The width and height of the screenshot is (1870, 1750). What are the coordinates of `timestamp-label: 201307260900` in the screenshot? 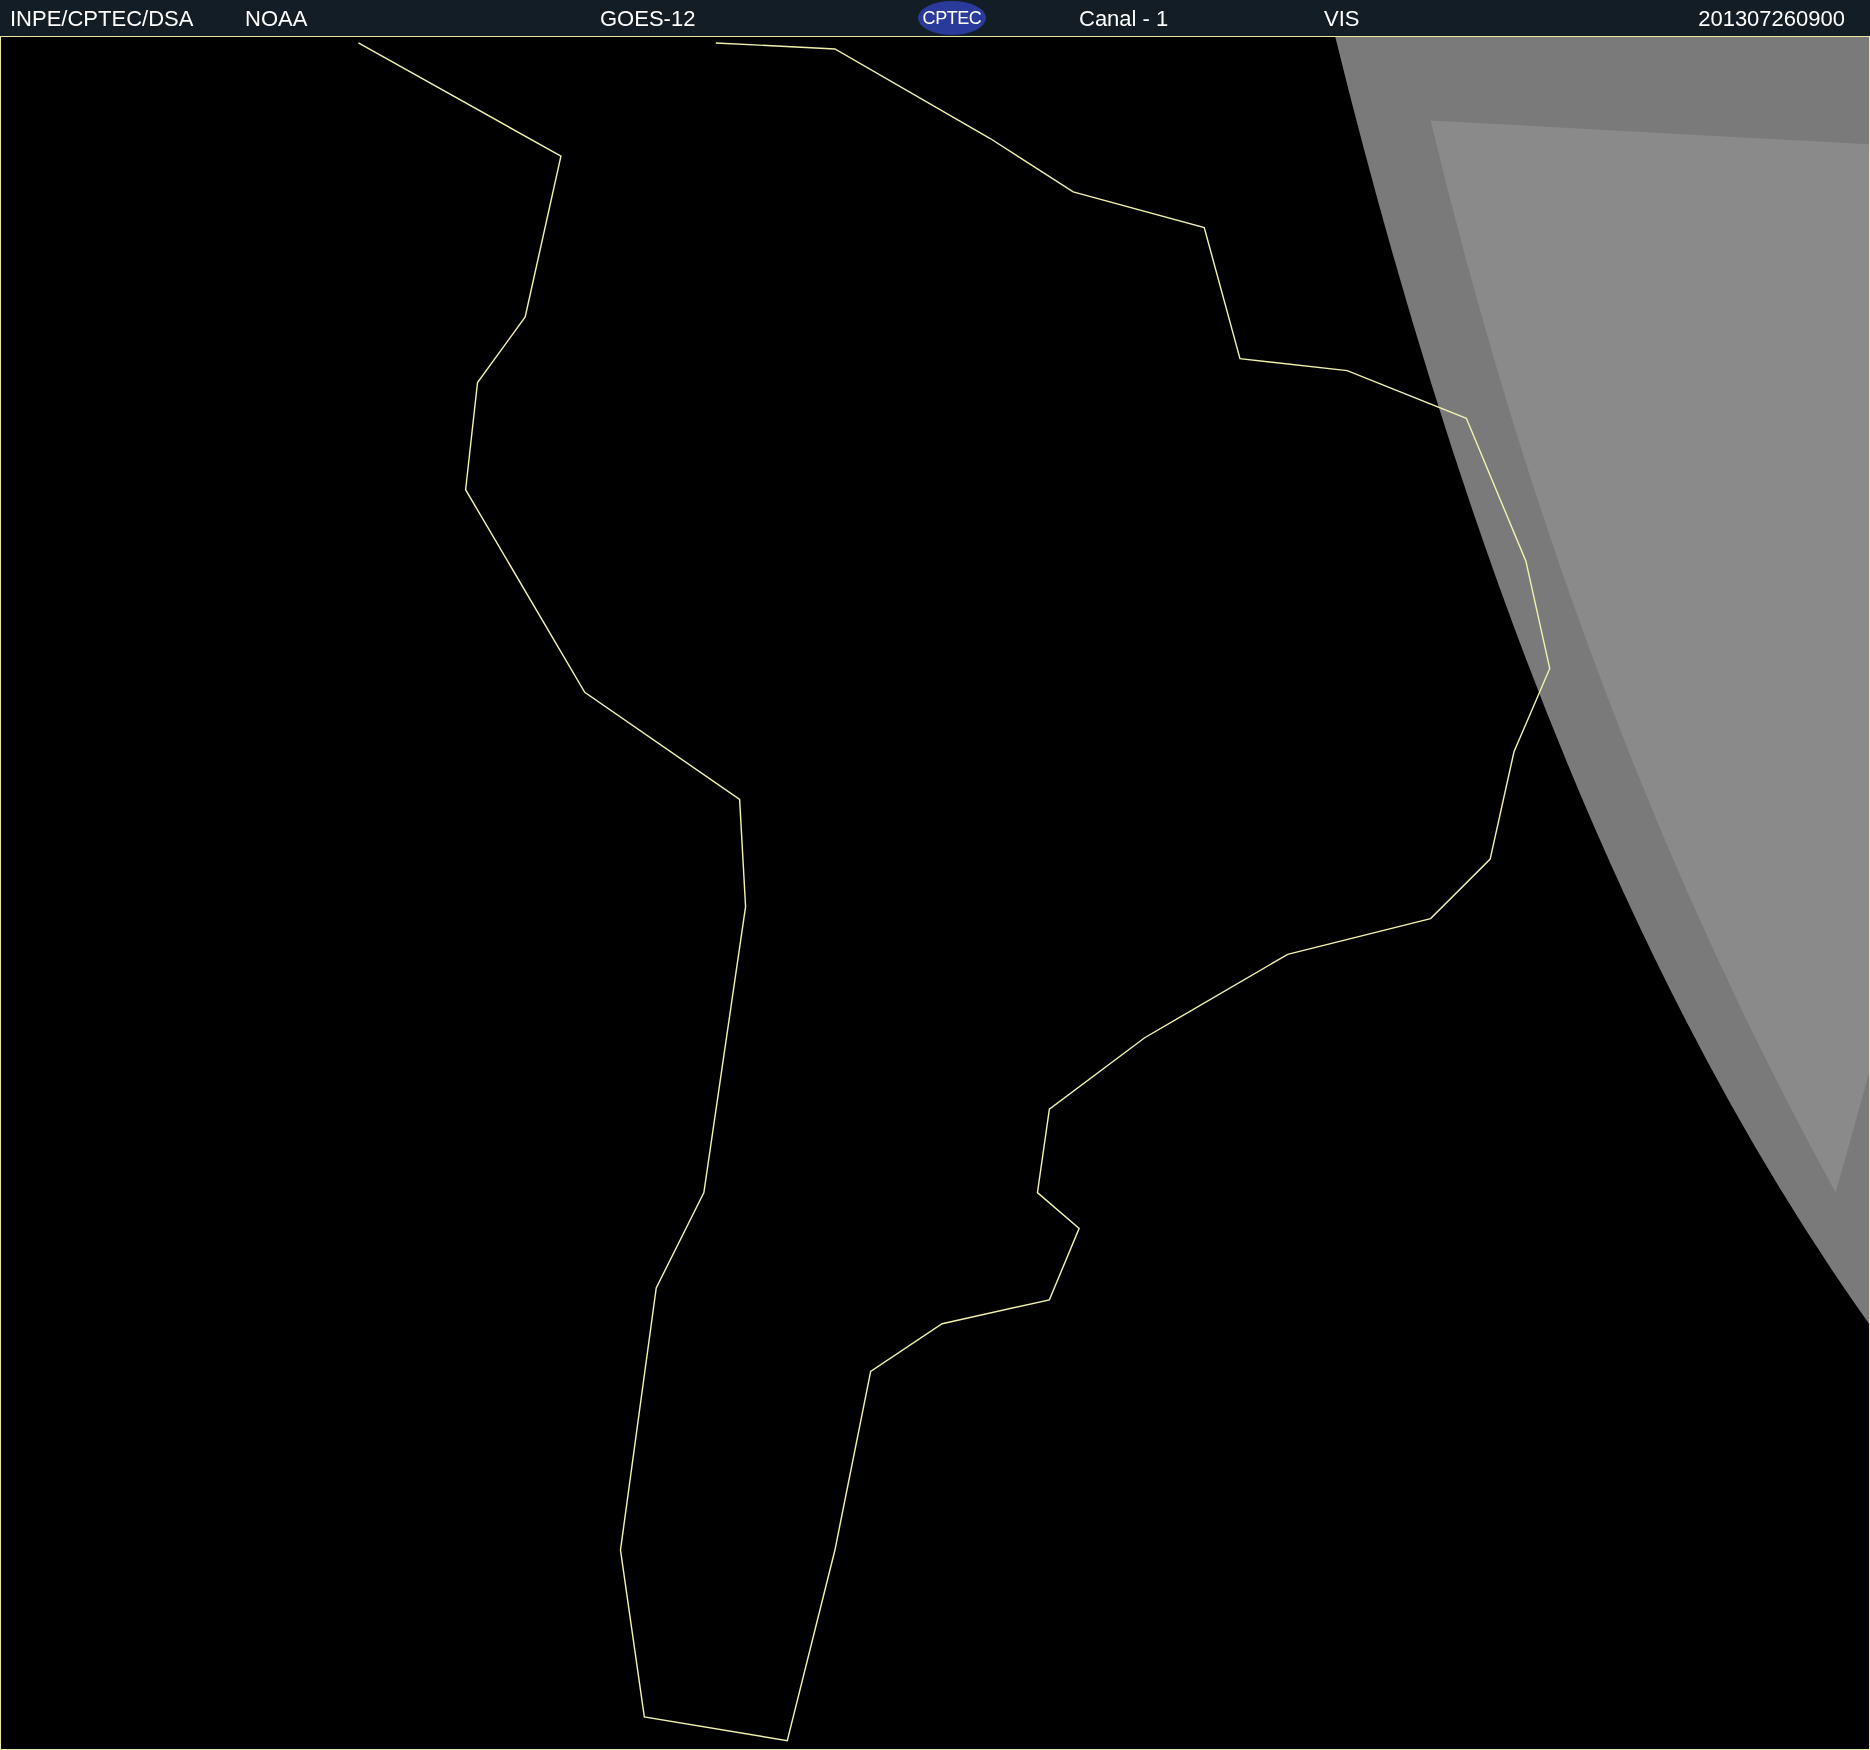 It's located at (1772, 18).